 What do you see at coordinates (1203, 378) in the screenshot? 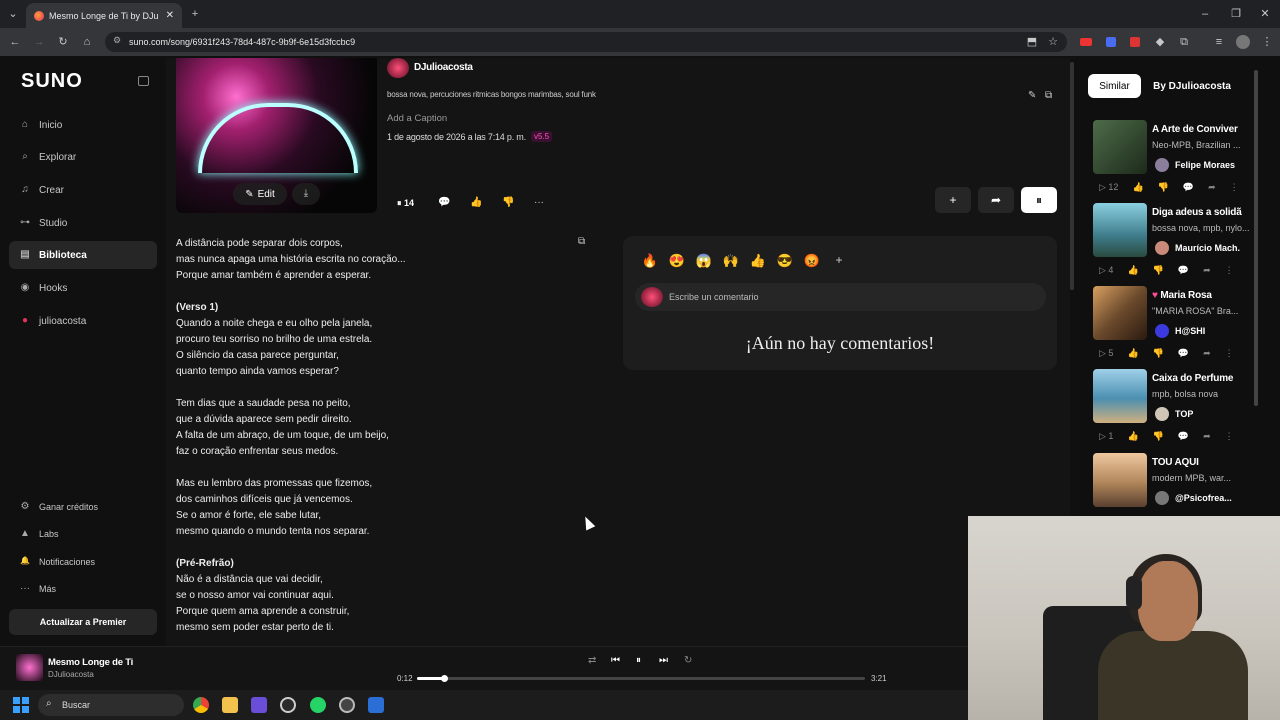
I see `song-title: Caixa do Perfume` at bounding box center [1203, 378].